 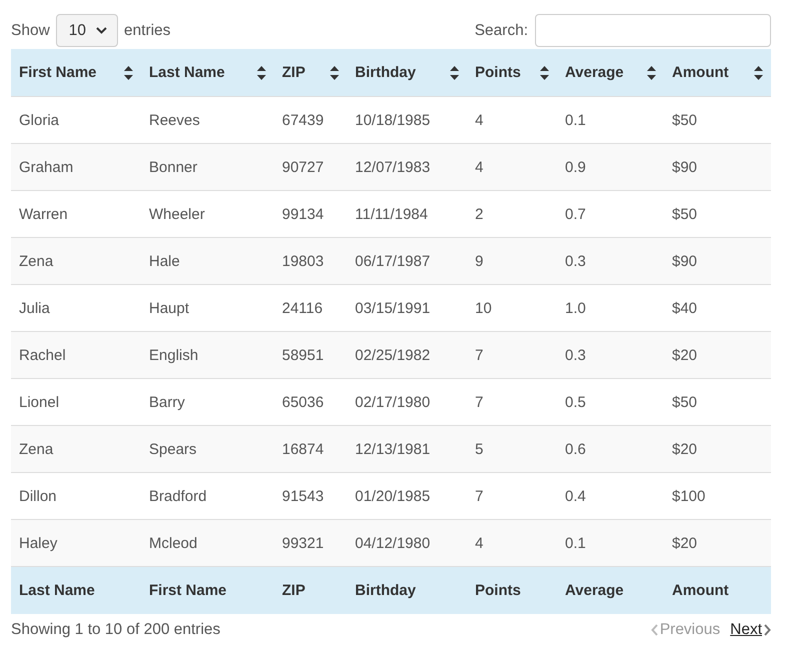 I want to click on entries-label: entries, so click(x=147, y=31).